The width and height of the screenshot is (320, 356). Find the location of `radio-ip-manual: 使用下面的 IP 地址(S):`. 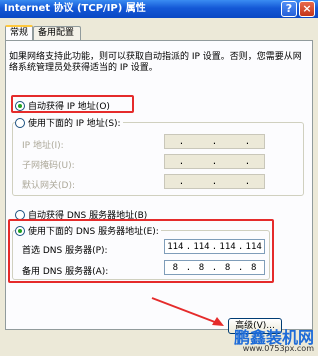

radio-ip-manual: 使用下面的 IP 地址(S): is located at coordinates (69, 122).